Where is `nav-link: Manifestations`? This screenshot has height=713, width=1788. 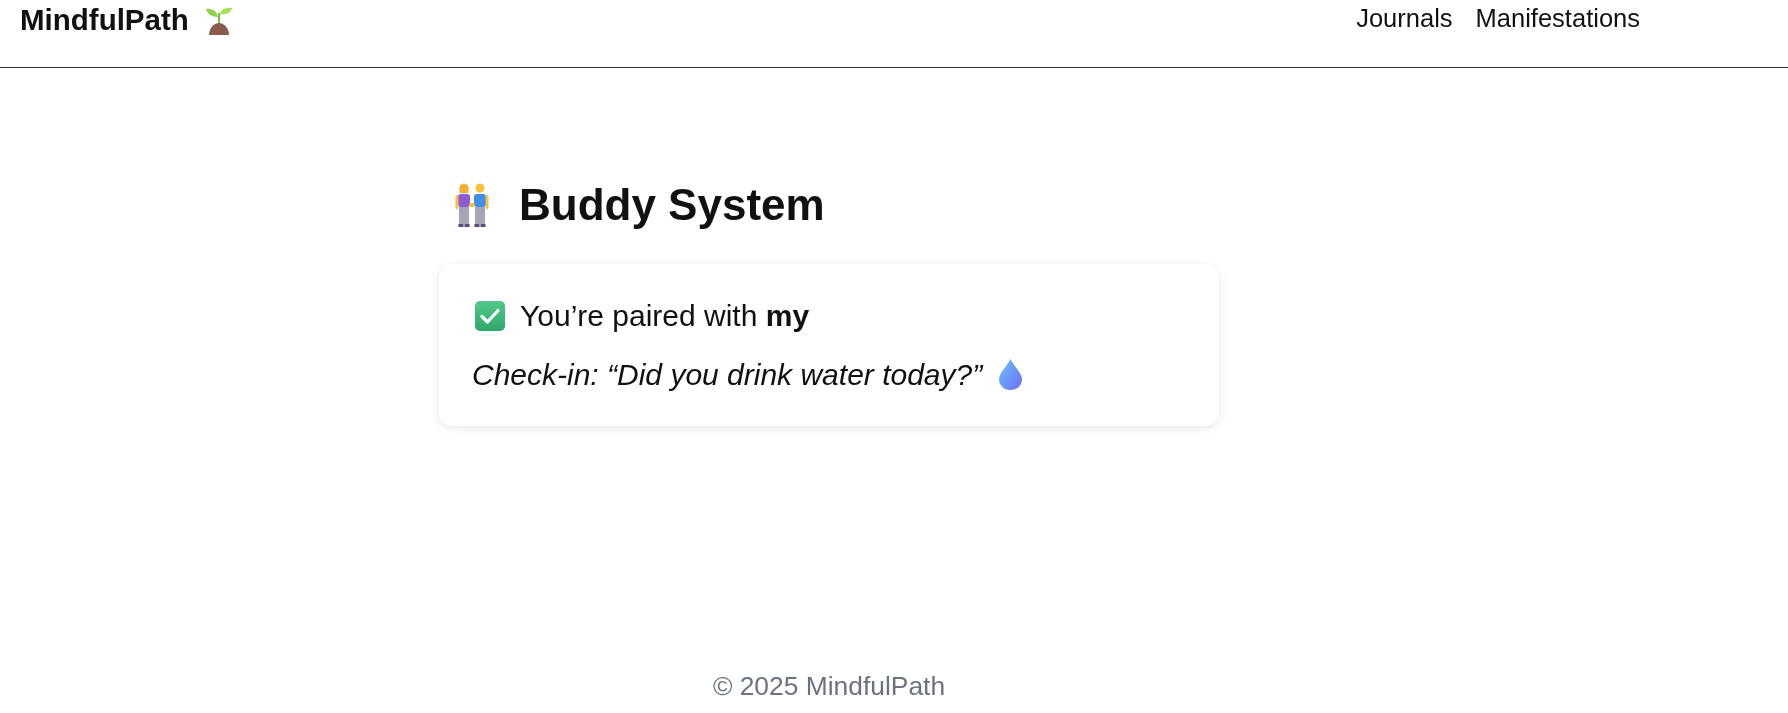
nav-link: Manifestations is located at coordinates (1557, 18).